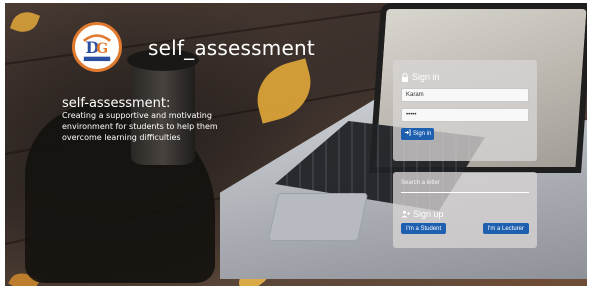 The width and height of the screenshot is (592, 289). I want to click on institution-logo-icon: D G, so click(97, 47).